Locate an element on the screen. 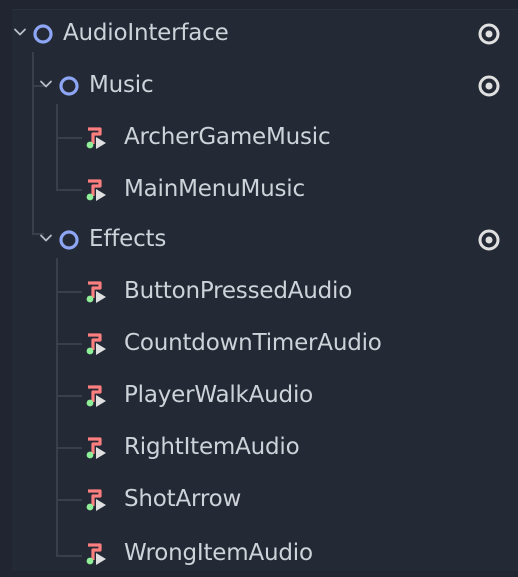  tree-node-label: AudioInterface is located at coordinates (146, 33).